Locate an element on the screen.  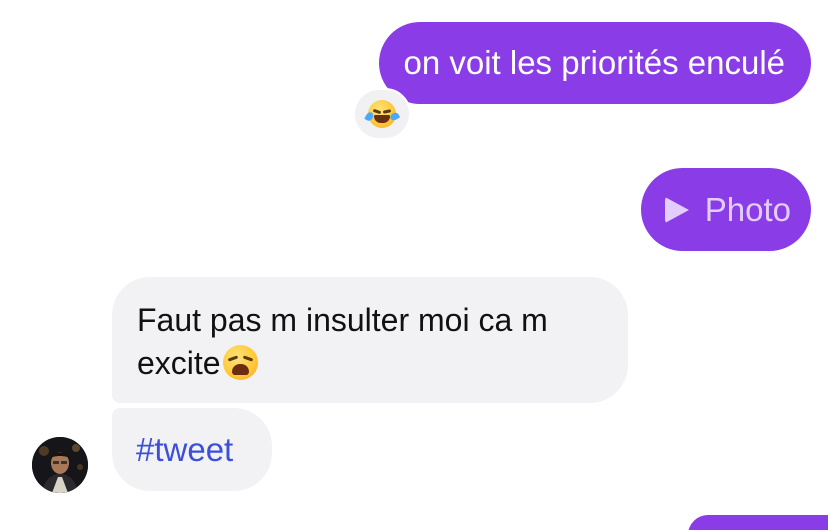
avatar-photo is located at coordinates (60, 465).